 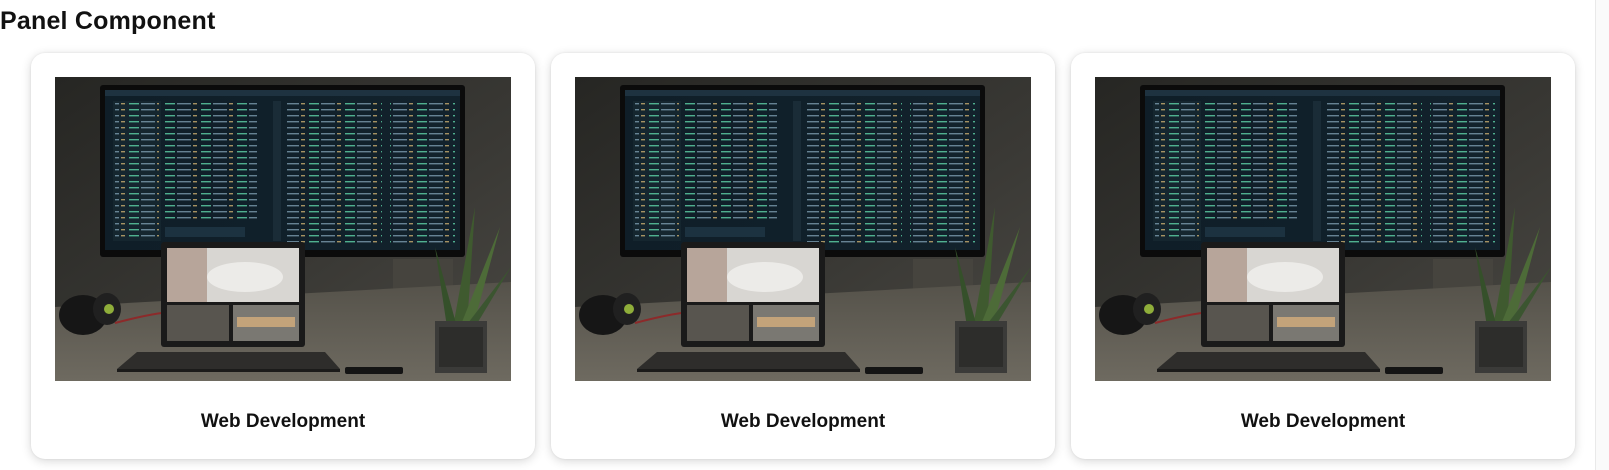 What do you see at coordinates (1602, 235) in the screenshot?
I see `vertical-scrollbar` at bounding box center [1602, 235].